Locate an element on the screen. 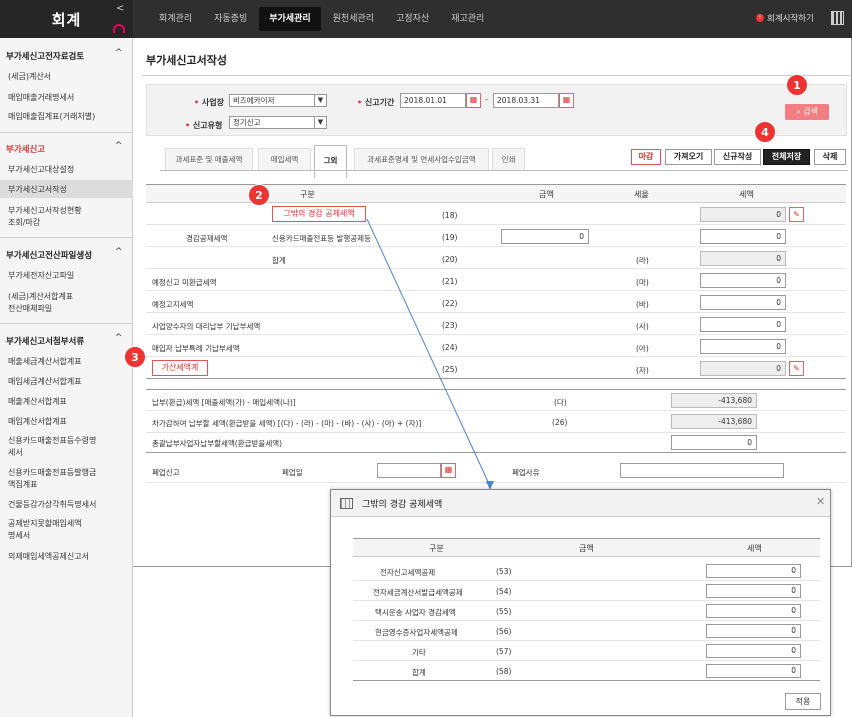  table-row: 가산세액계 (25) (자) 0 ✎ is located at coordinates (496, 368).